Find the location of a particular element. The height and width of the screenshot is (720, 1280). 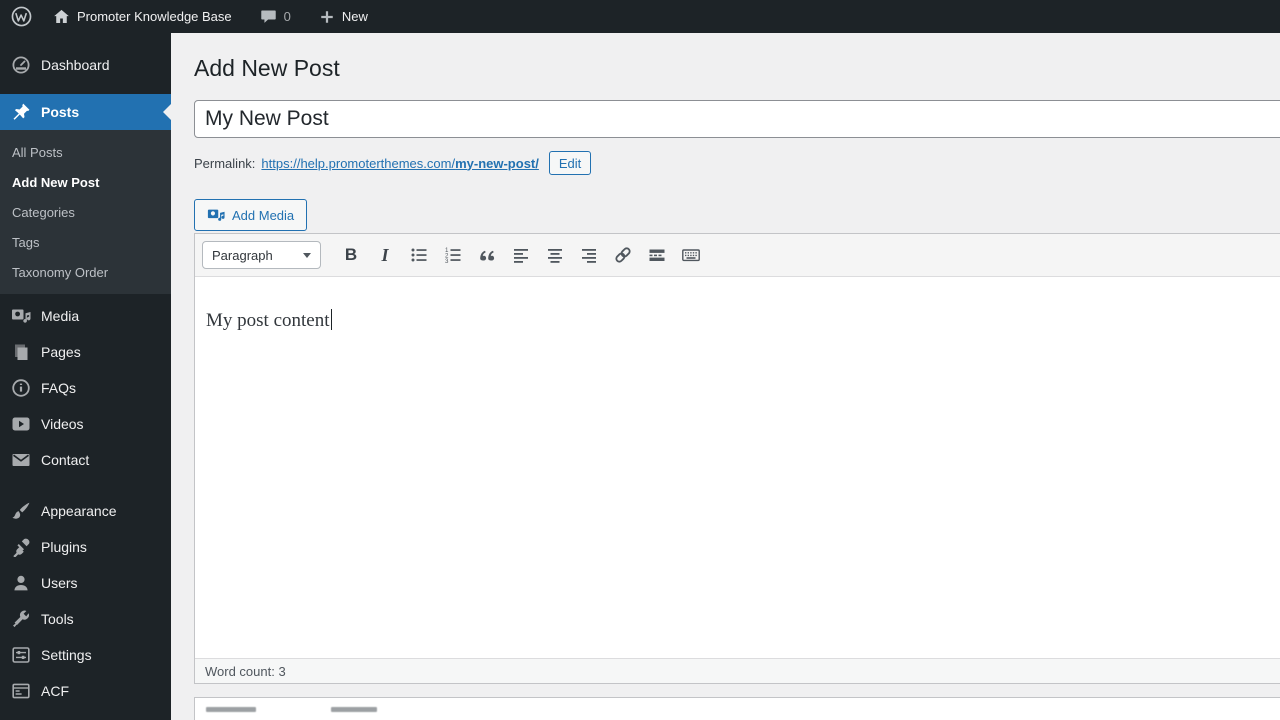

blockquote-icon is located at coordinates (487, 255).